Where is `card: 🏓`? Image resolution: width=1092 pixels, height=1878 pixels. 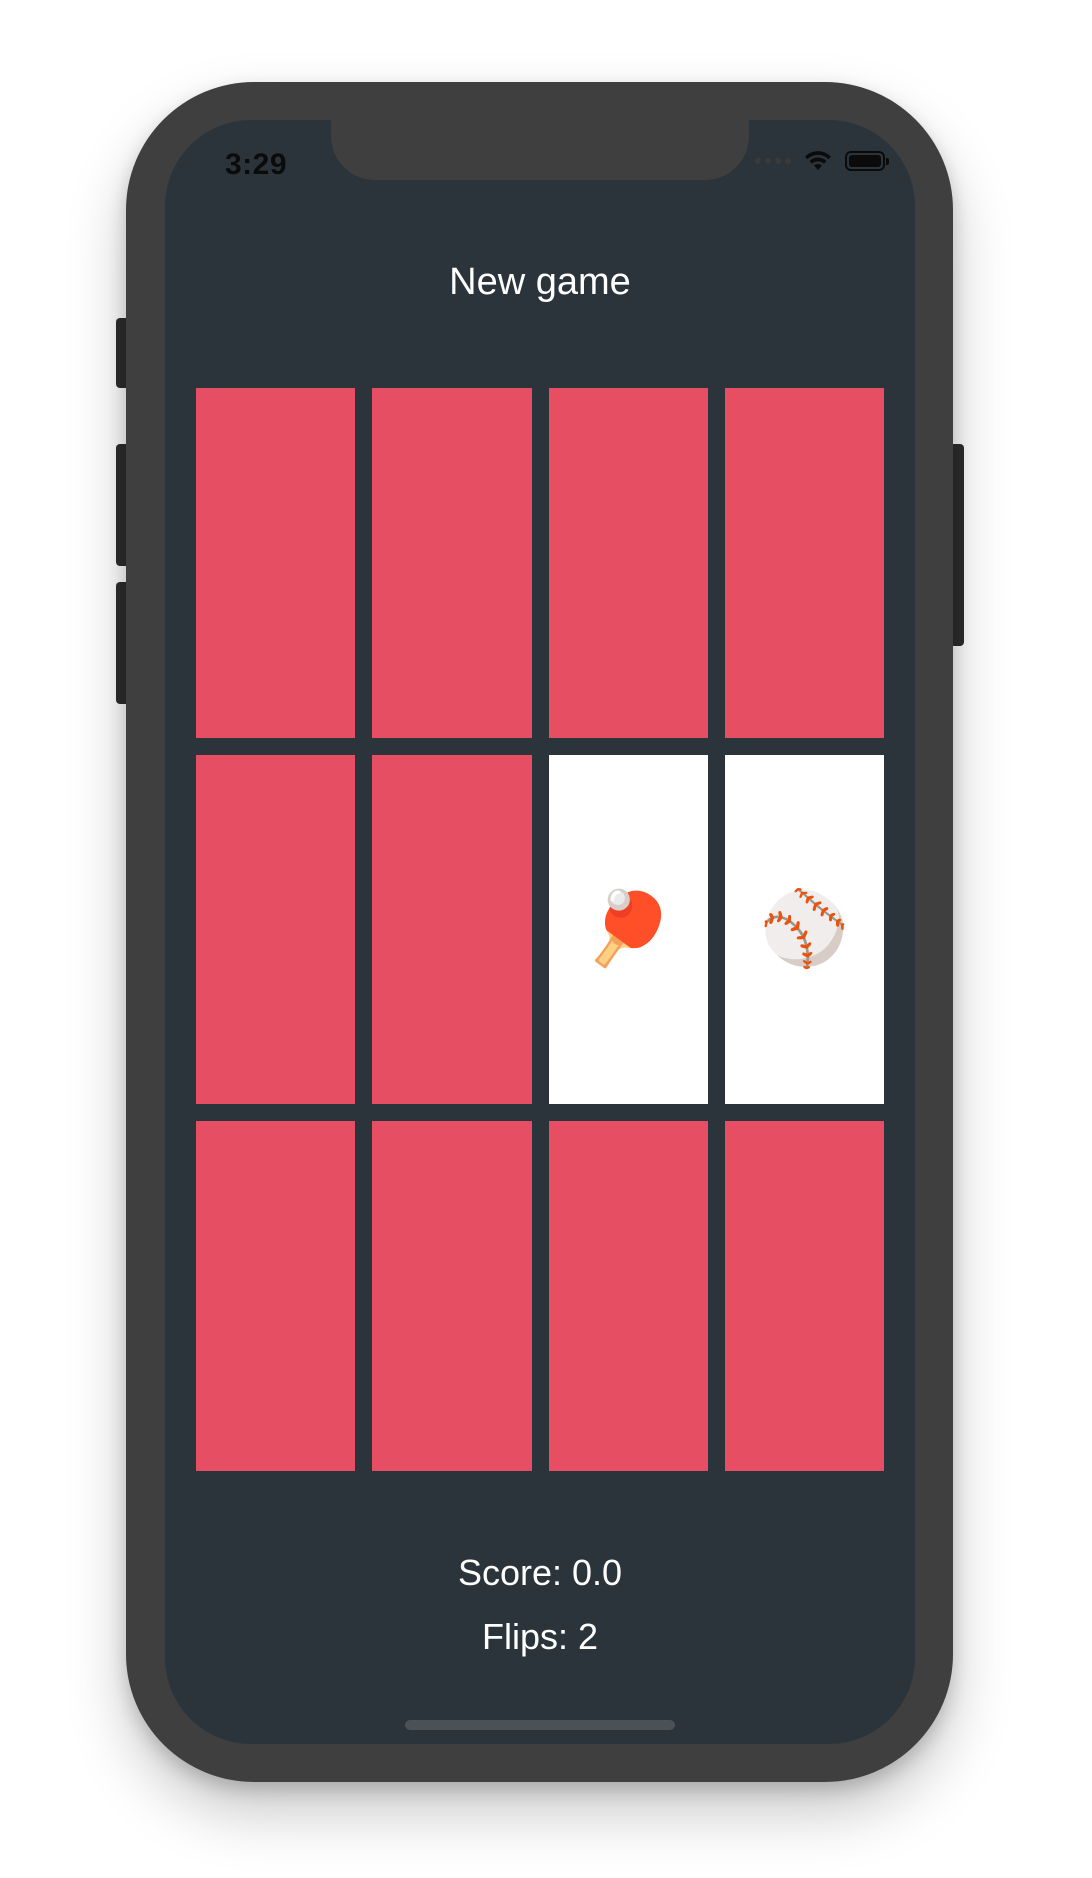
card: 🏓 is located at coordinates (628, 929).